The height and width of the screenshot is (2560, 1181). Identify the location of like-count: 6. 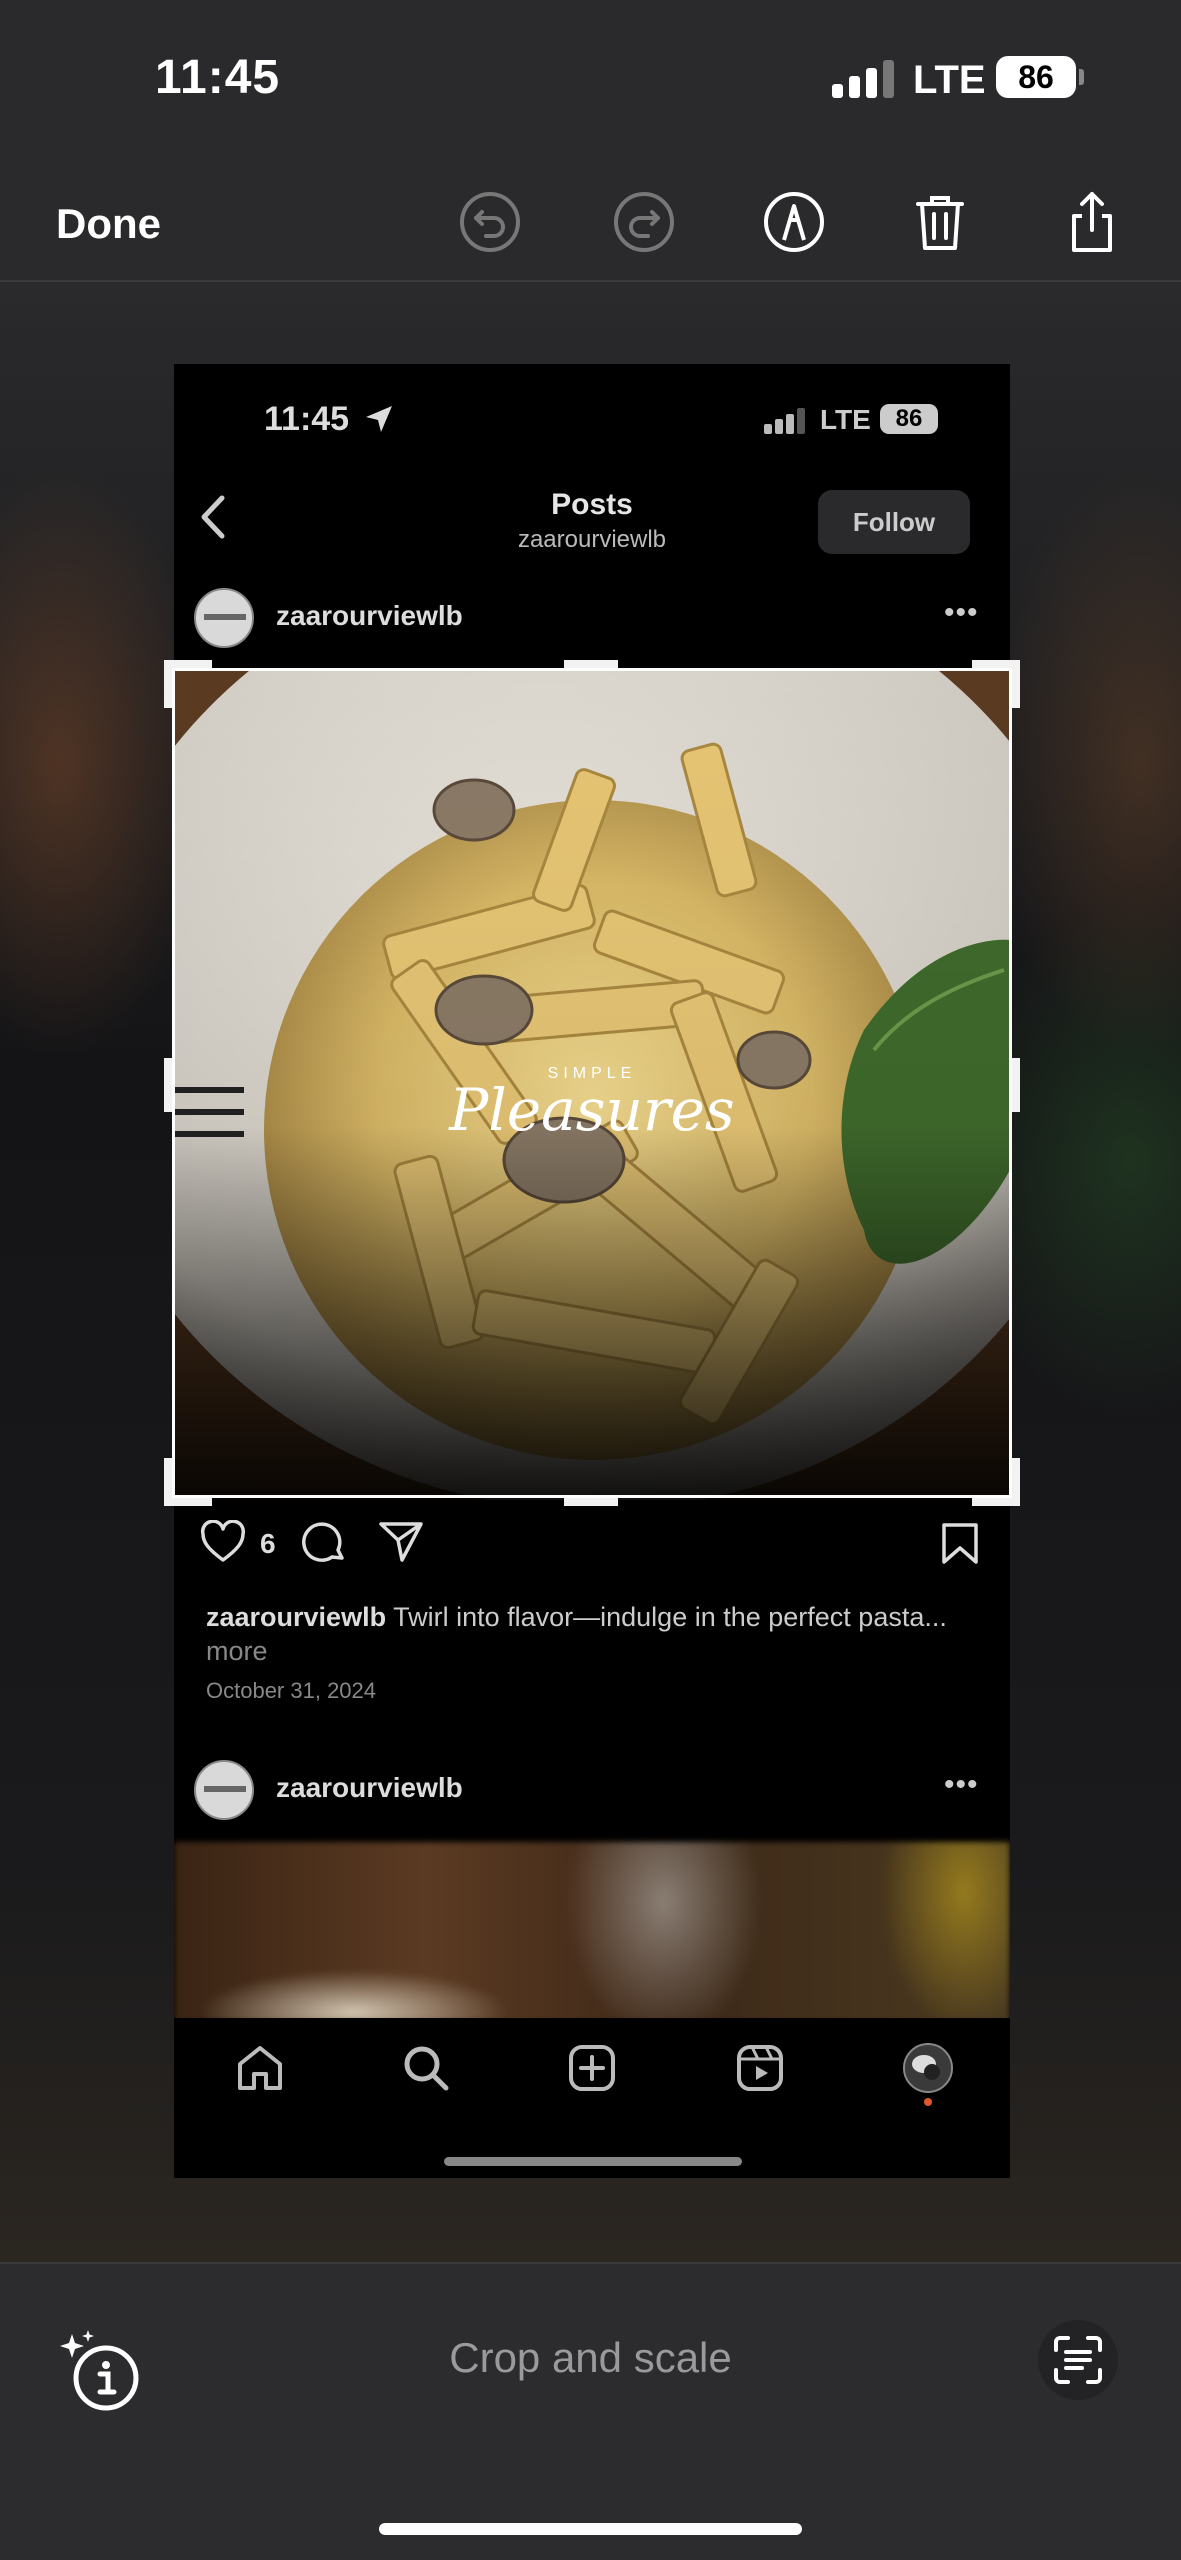
(268, 1543).